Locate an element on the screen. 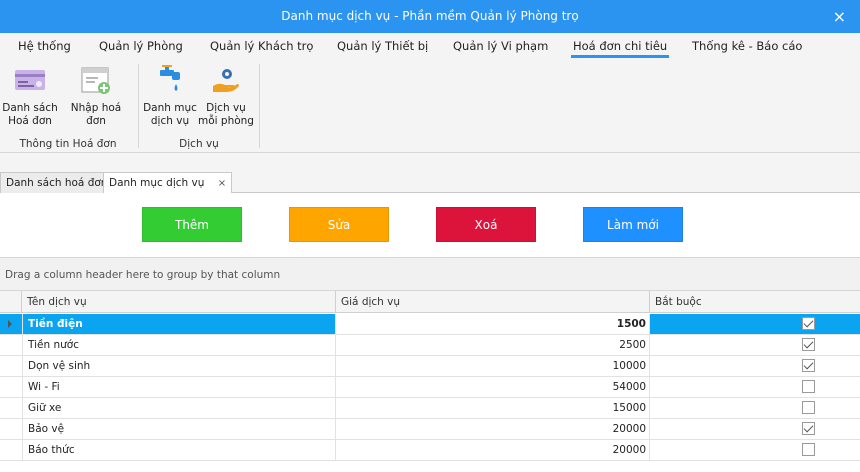  room-service-label-1: Dịch vụ is located at coordinates (226, 108).